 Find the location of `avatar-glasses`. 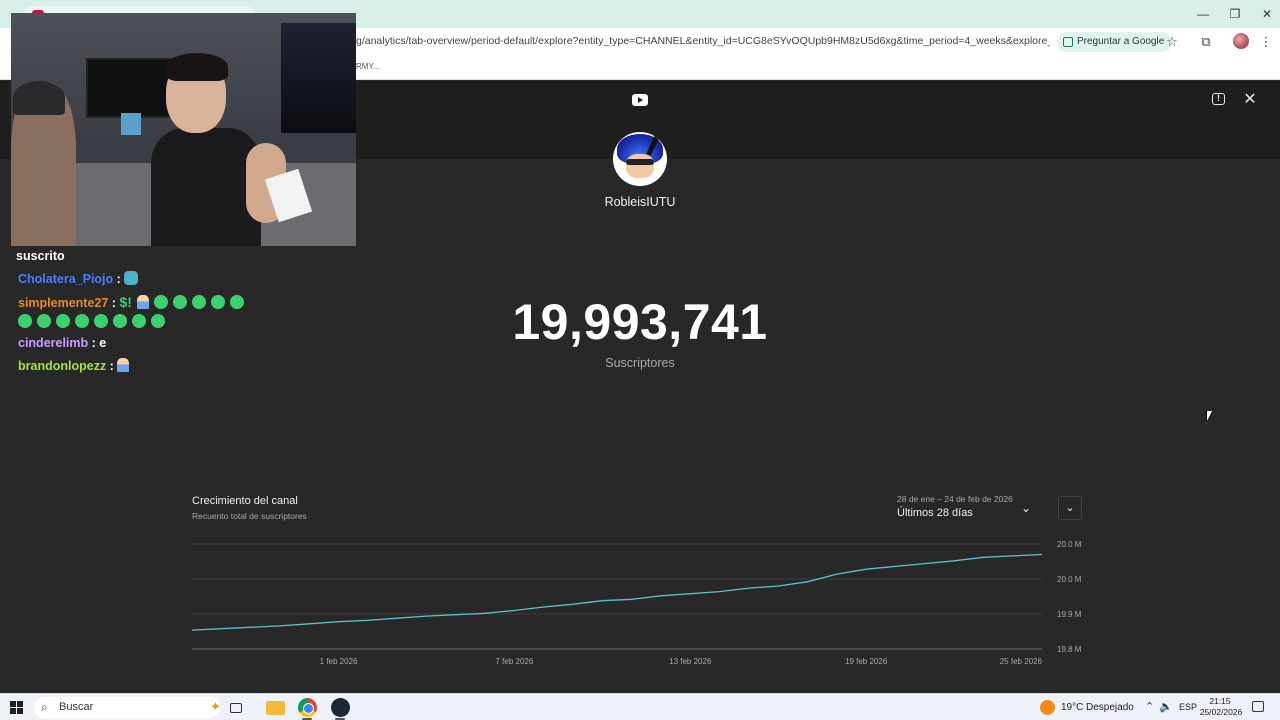

avatar-glasses is located at coordinates (640, 162).